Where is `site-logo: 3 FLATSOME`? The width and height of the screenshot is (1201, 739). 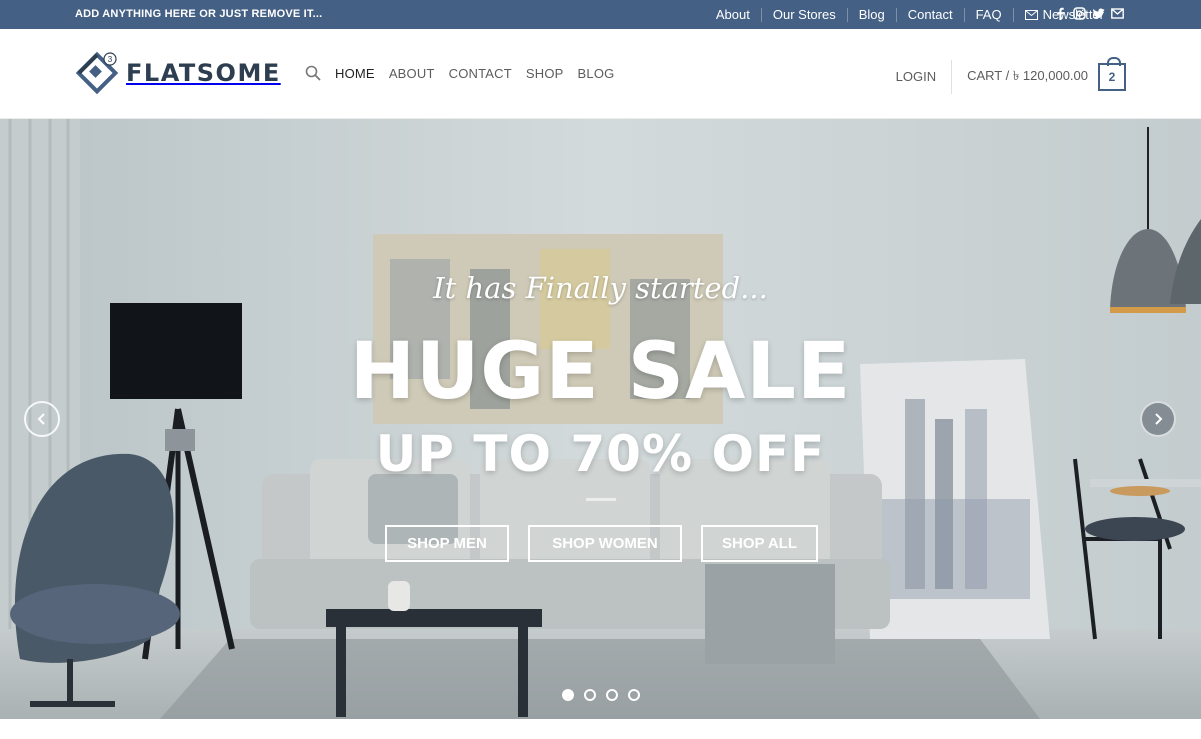 site-logo: 3 FLATSOME is located at coordinates (178, 73).